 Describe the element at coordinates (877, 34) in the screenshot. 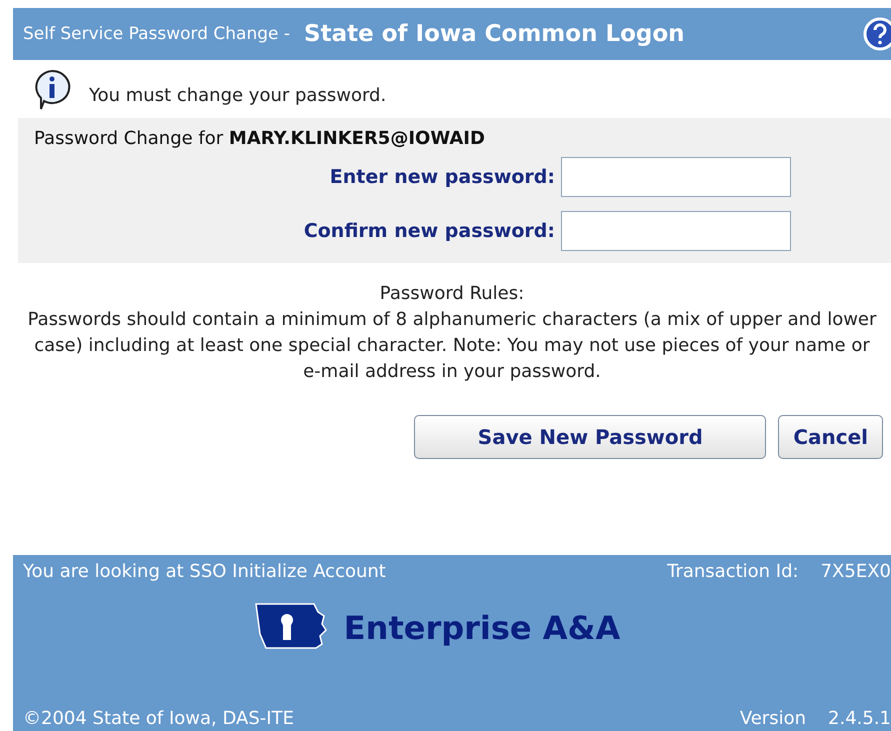

I see `help-icon` at that location.